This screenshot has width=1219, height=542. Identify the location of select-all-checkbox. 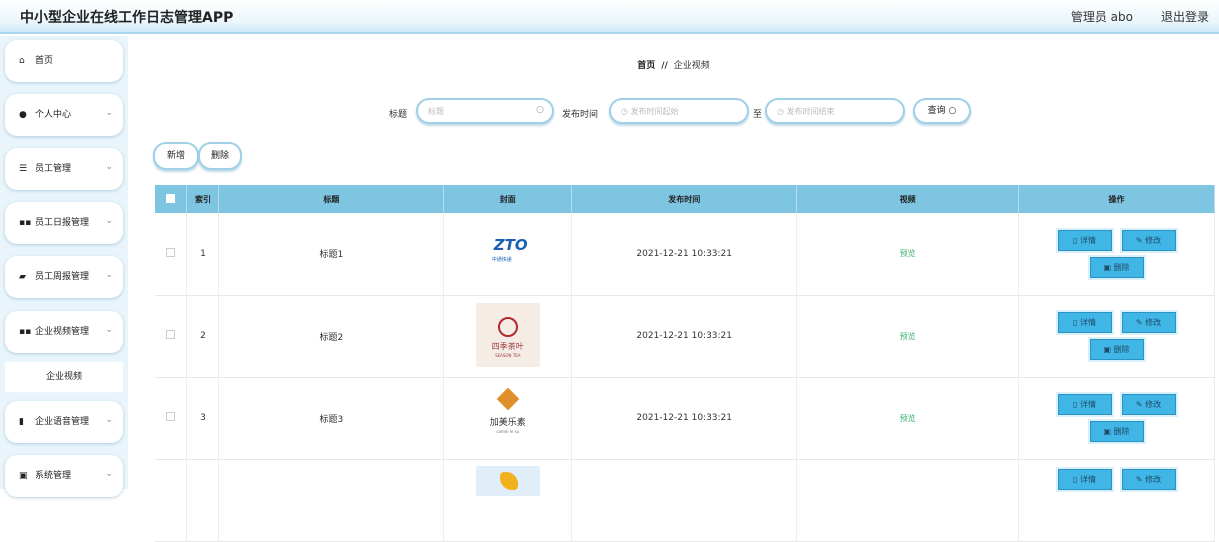
(171, 199).